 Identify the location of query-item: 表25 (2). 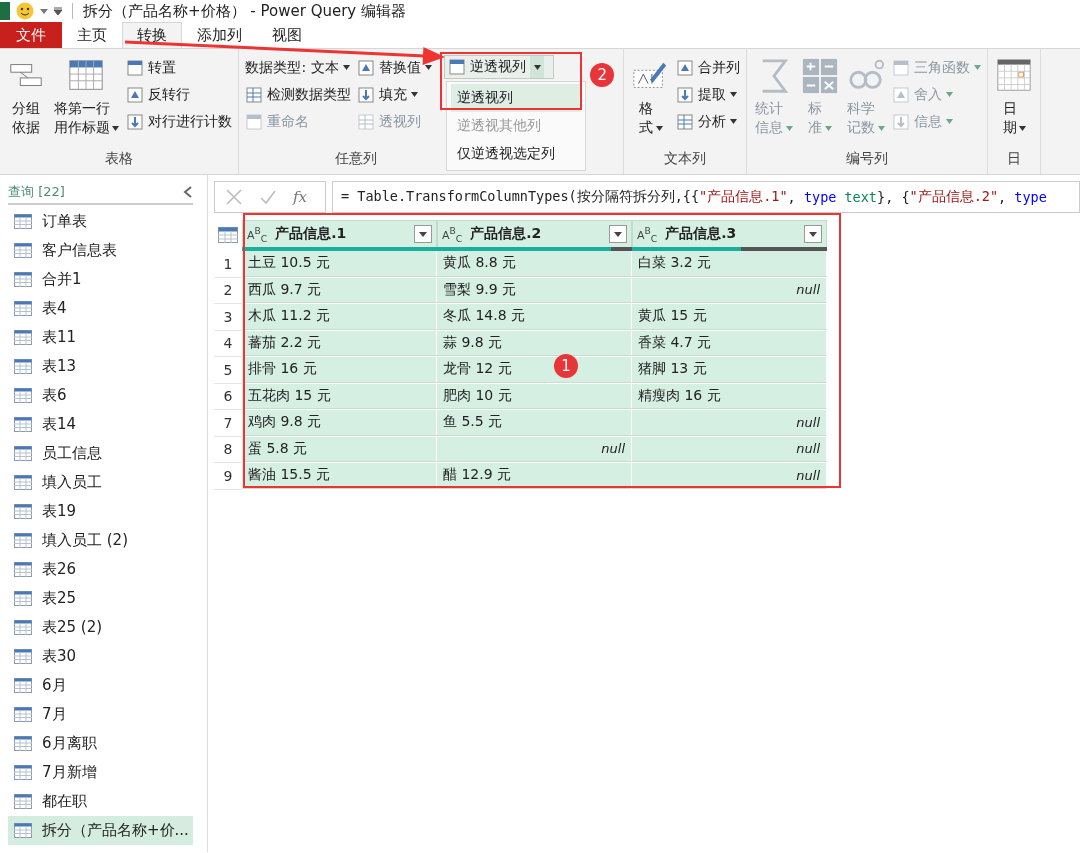
(100, 627).